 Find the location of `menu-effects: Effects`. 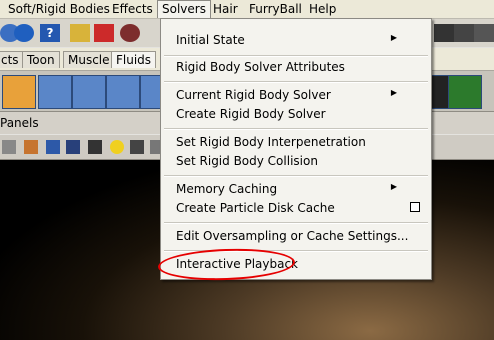

menu-effects: Effects is located at coordinates (132, 9).